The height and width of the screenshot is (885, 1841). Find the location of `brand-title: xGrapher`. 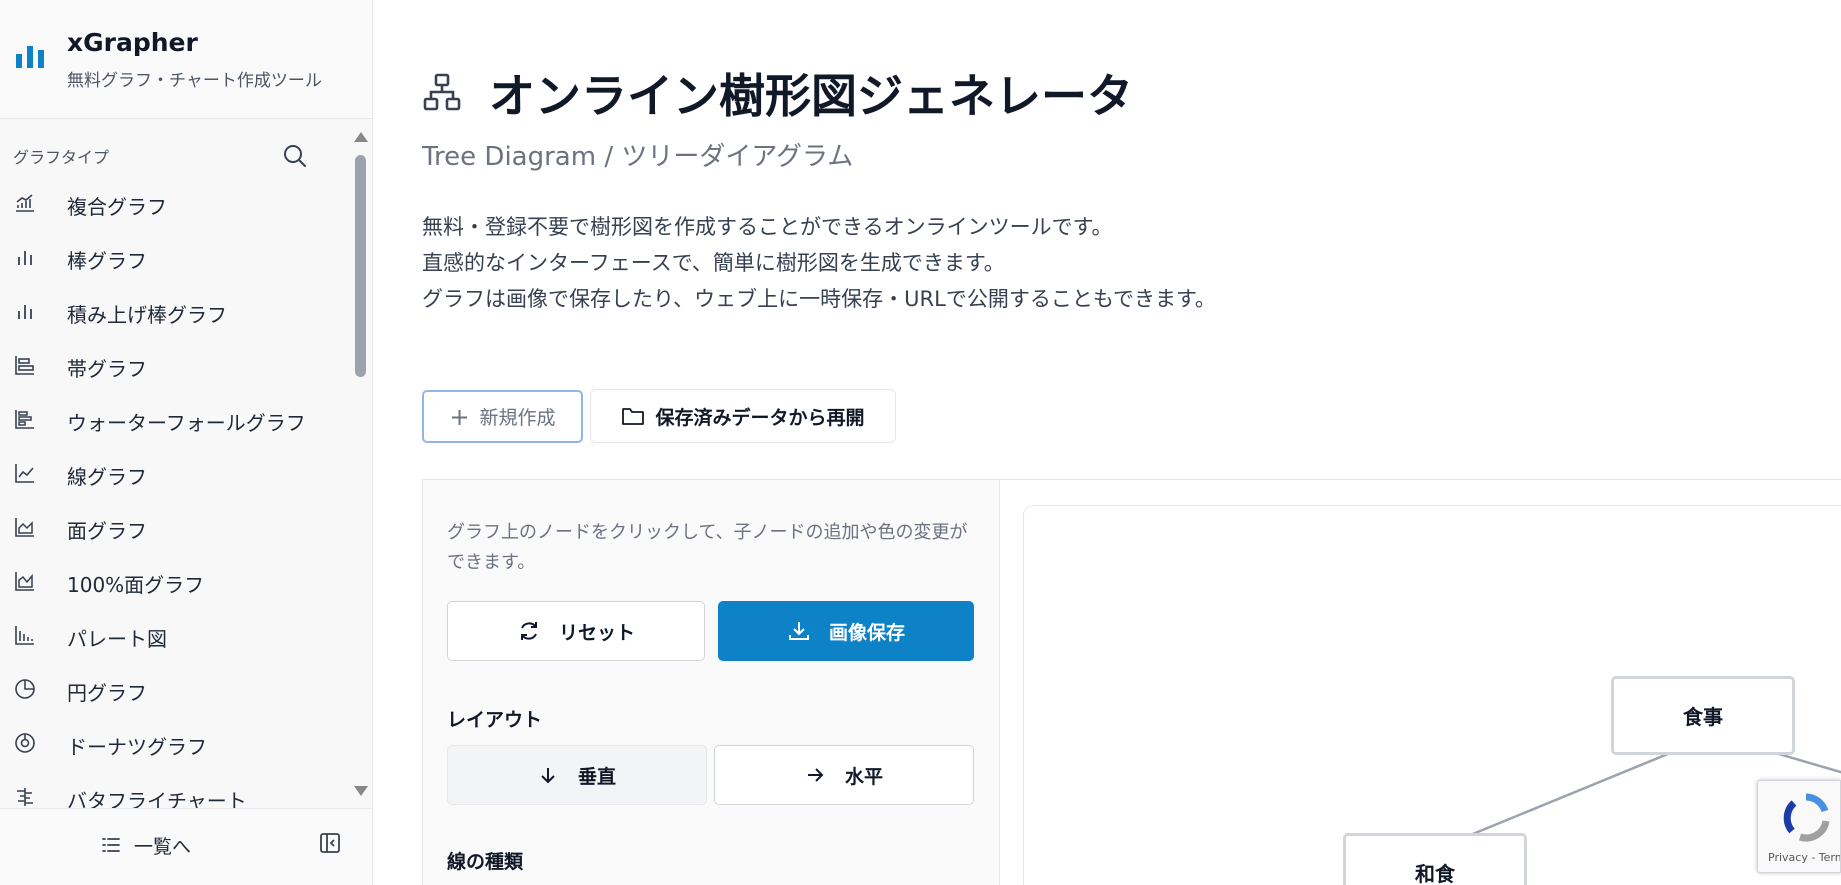

brand-title: xGrapher is located at coordinates (132, 42).